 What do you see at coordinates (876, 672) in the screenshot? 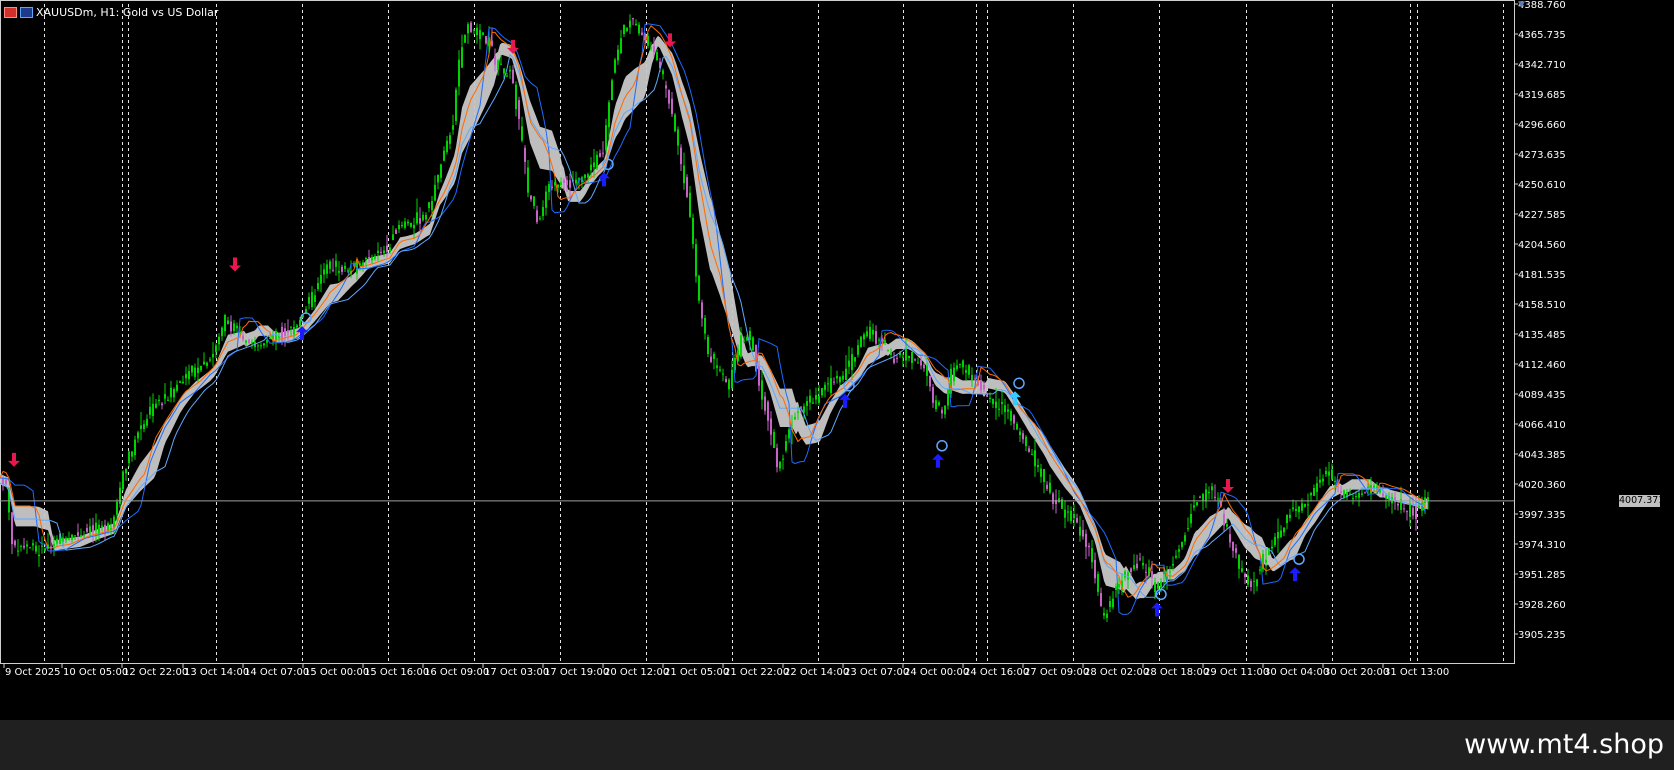
I see `x-tick-label: 23 Oct 07:00` at bounding box center [876, 672].